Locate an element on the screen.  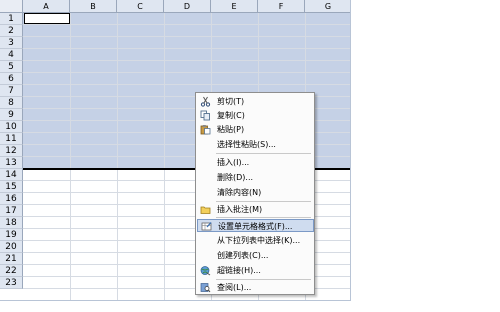
column-header-c: C is located at coordinates (140, 6).